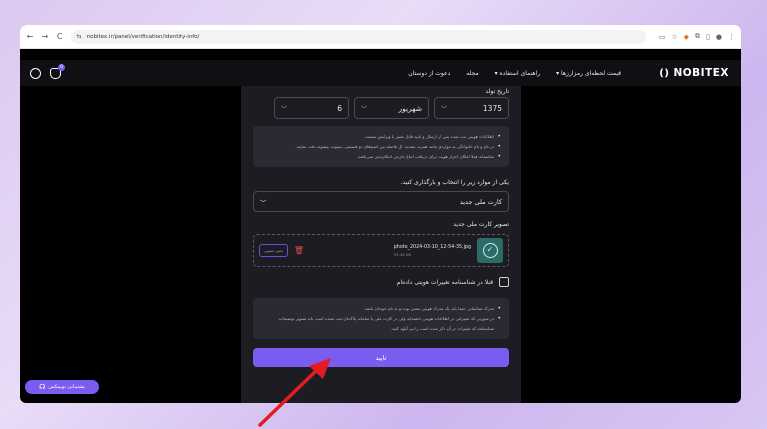 Image resolution: width=767 pixels, height=429 pixels. I want to click on file-name: photo_2024-03-10_12-54-35.jpg, so click(432, 247).